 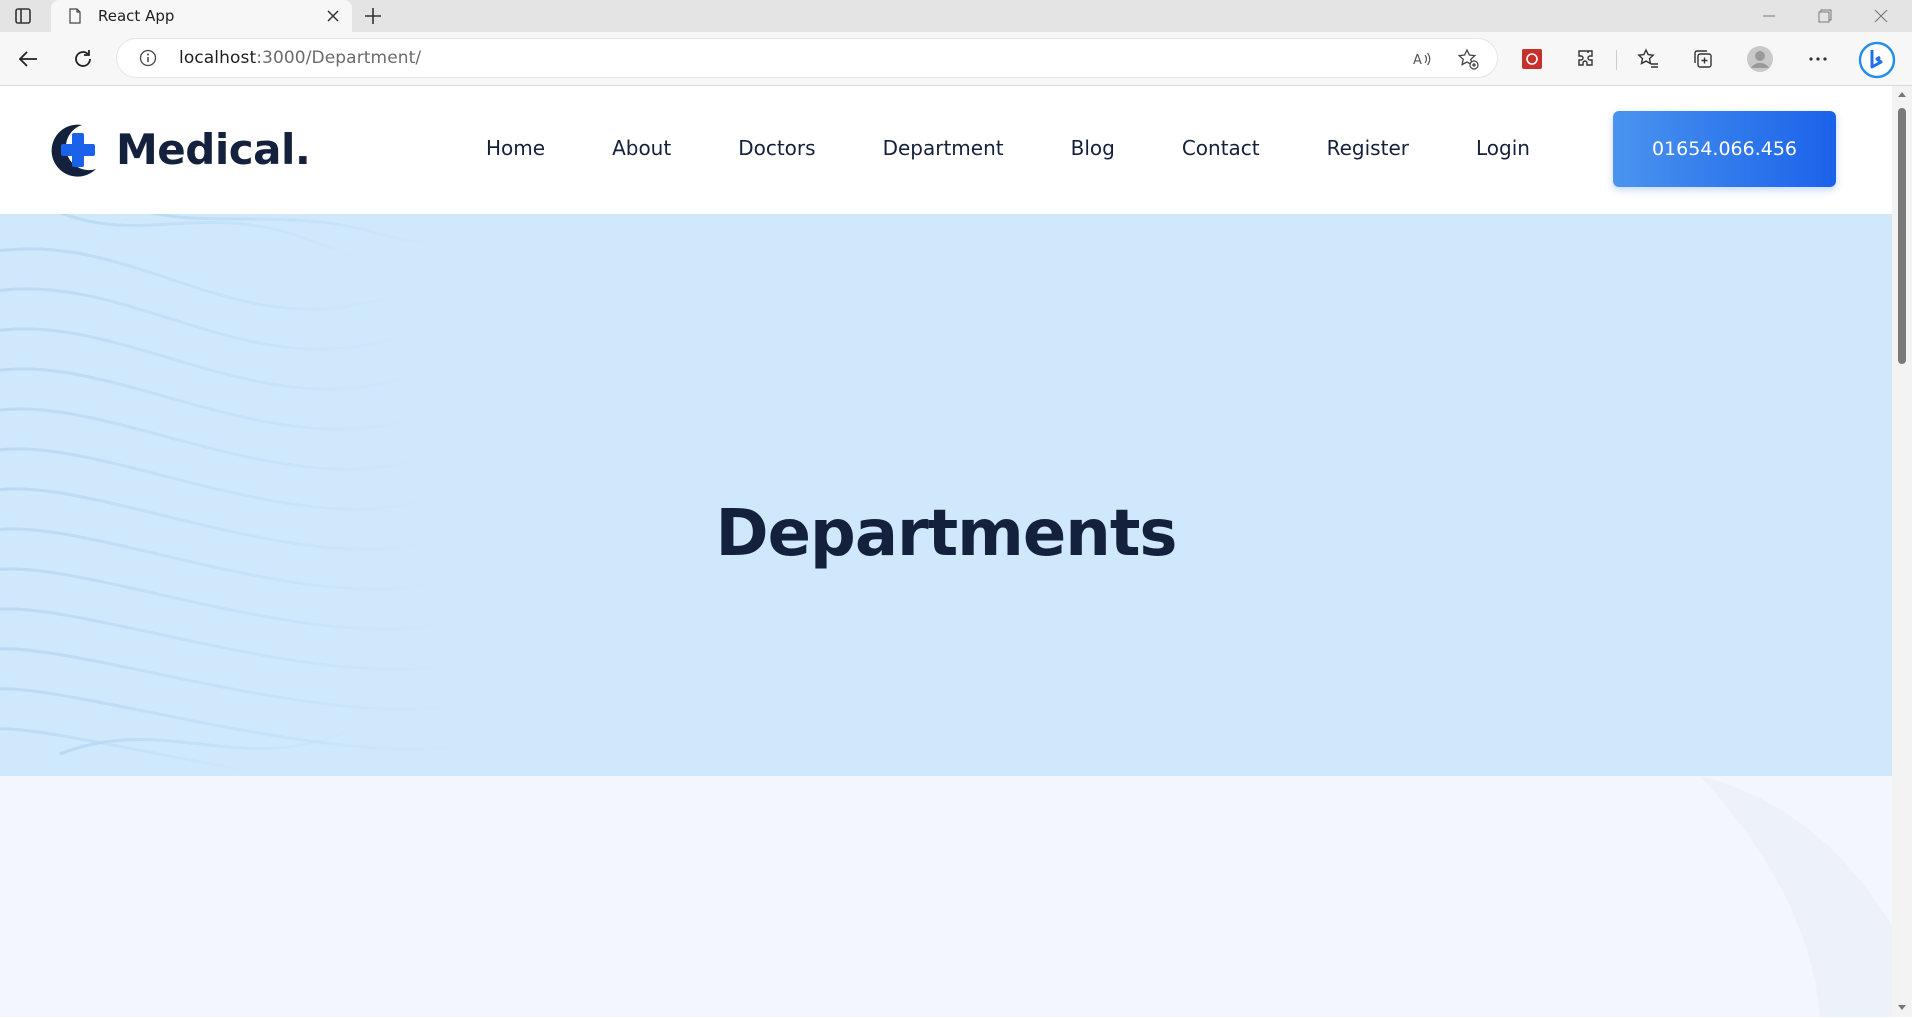 I want to click on close-window-icon, so click(x=1881, y=16).